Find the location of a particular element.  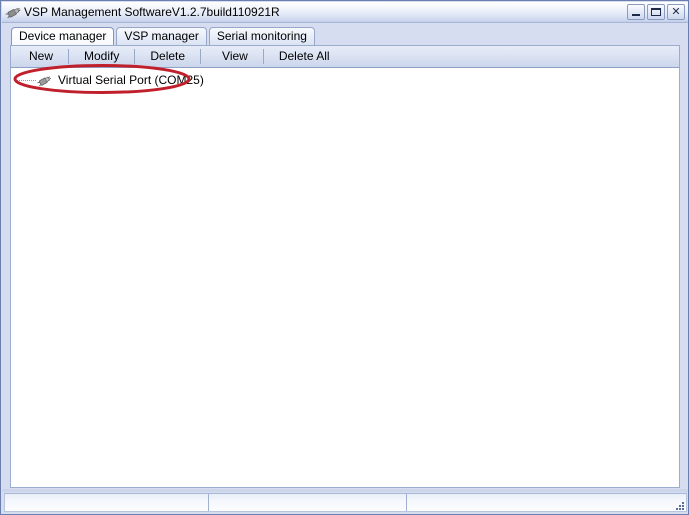

status-bar is located at coordinates (345, 502).